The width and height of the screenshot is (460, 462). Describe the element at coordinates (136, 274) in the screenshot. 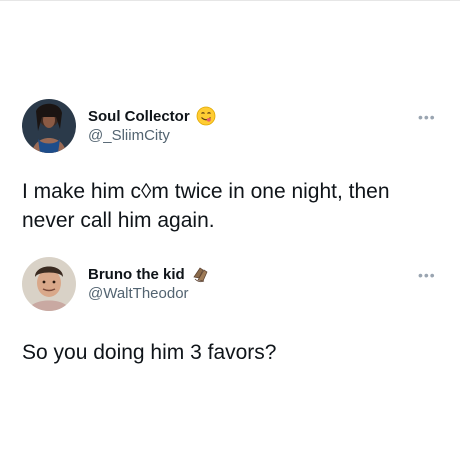

I see `display-name: Bruno the kid` at that location.